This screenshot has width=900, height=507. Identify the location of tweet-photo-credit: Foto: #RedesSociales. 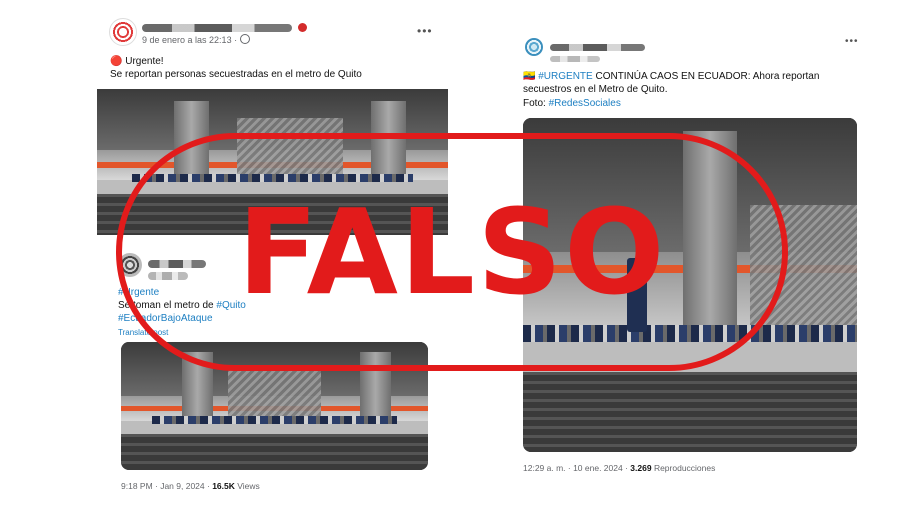
(572, 103).